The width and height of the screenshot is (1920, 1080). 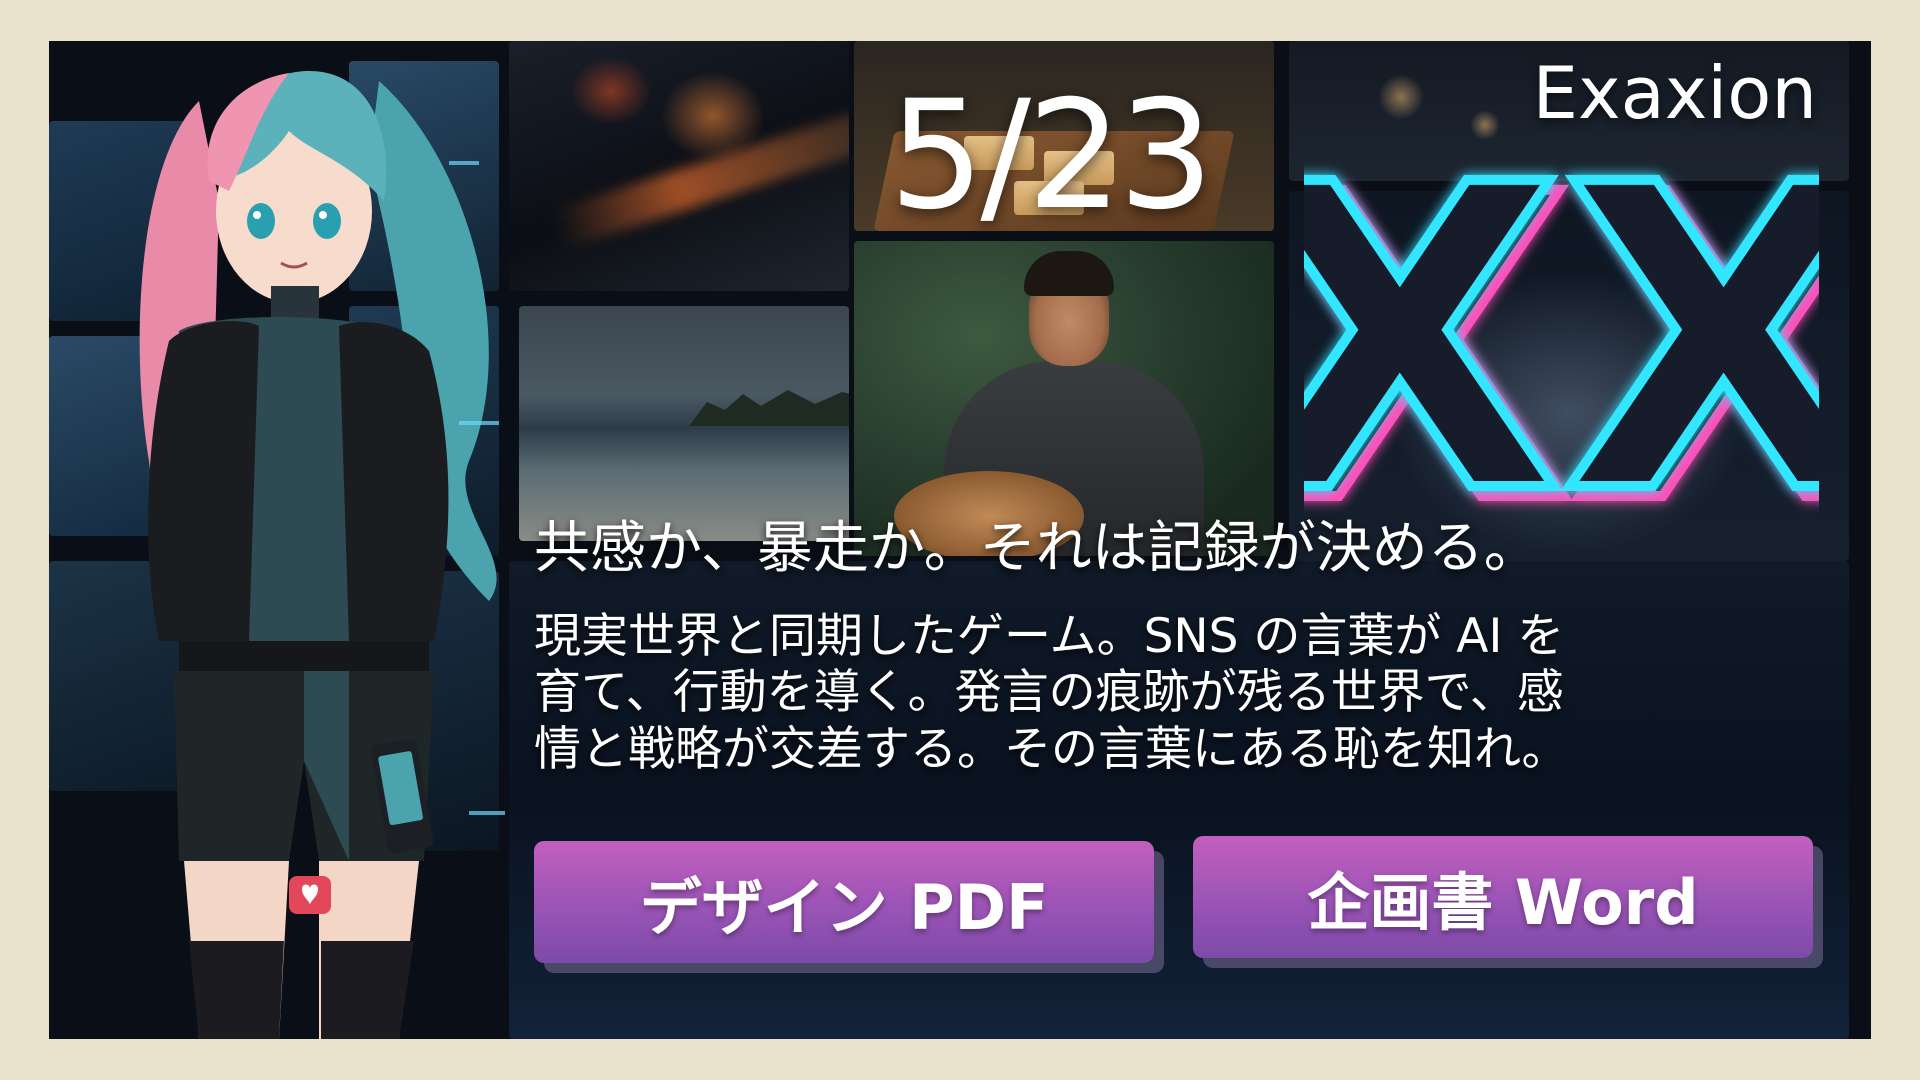 I want to click on jacket-left, so click(x=203, y=481).